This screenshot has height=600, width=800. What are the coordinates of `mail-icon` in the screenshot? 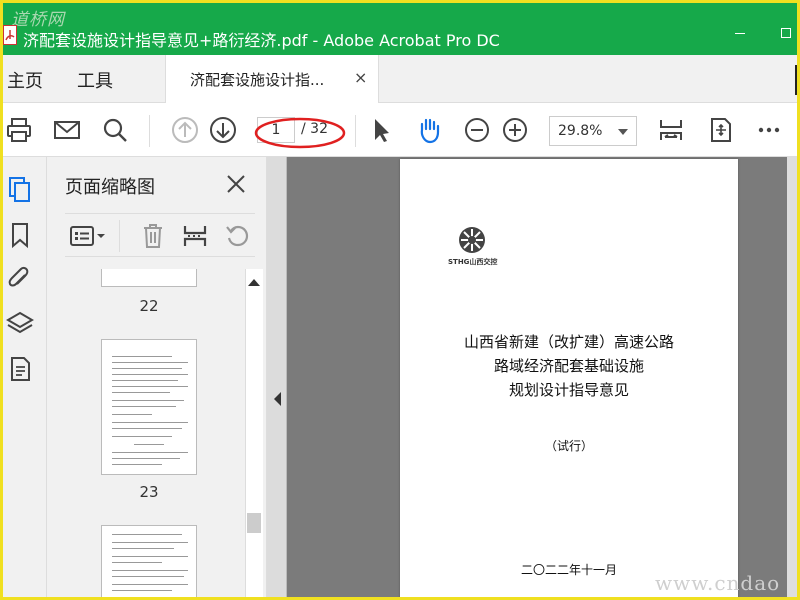 It's located at (67, 130).